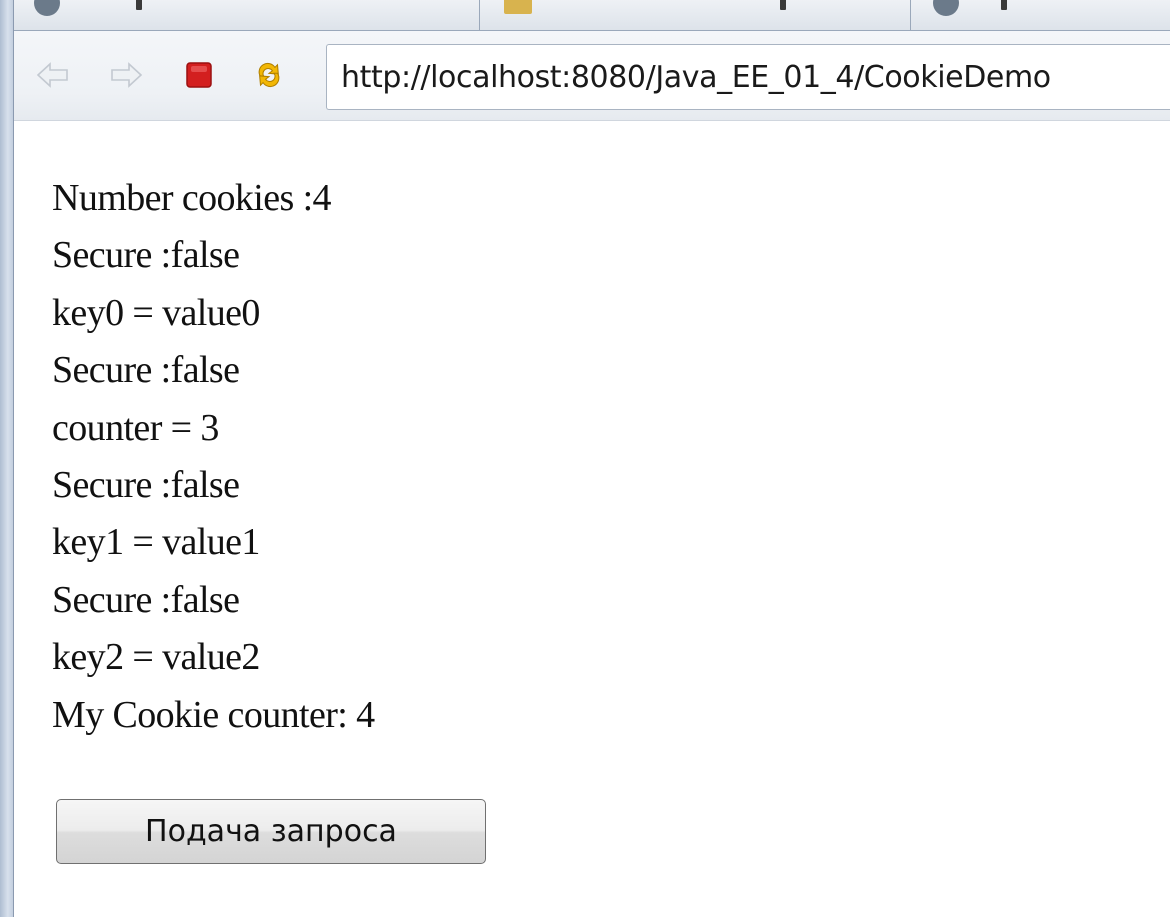 The width and height of the screenshot is (1170, 917). I want to click on forward-button, so click(126, 75).